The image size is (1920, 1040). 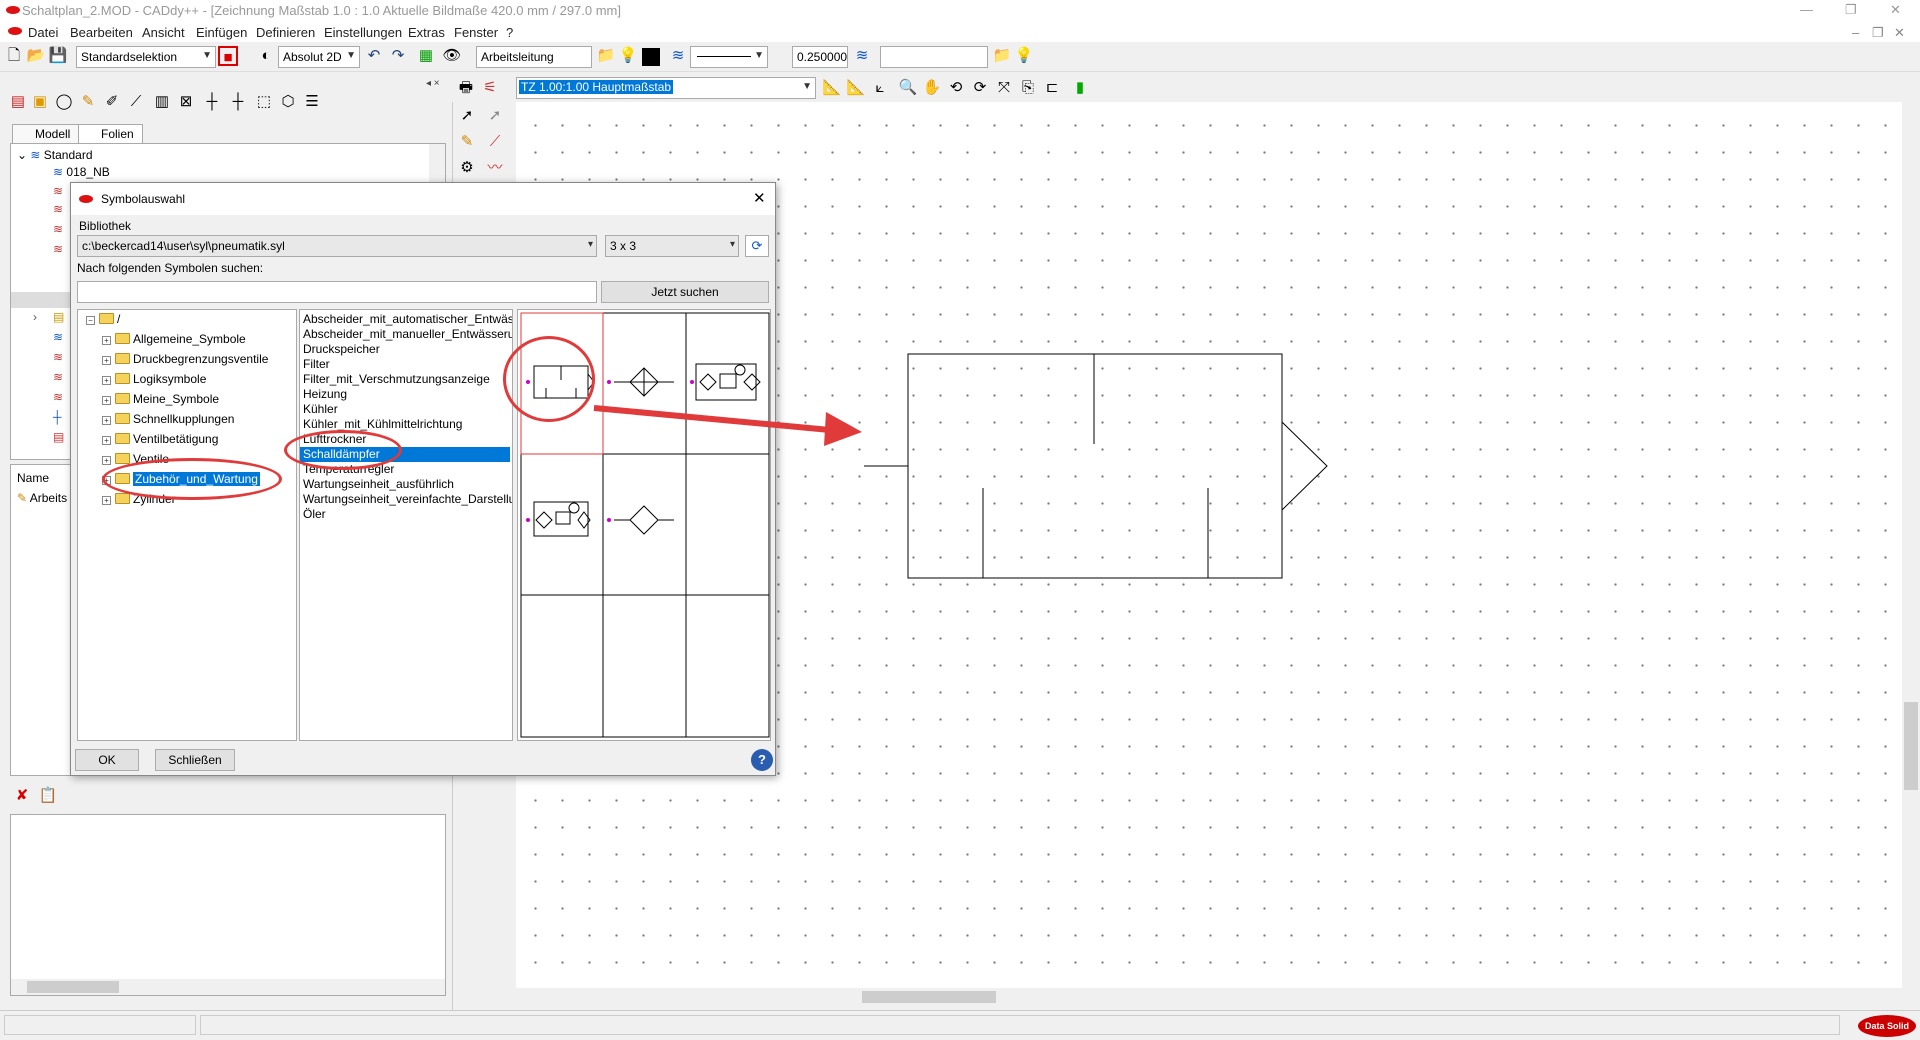 I want to click on cube-icon: ⬡, so click(x=288, y=102).